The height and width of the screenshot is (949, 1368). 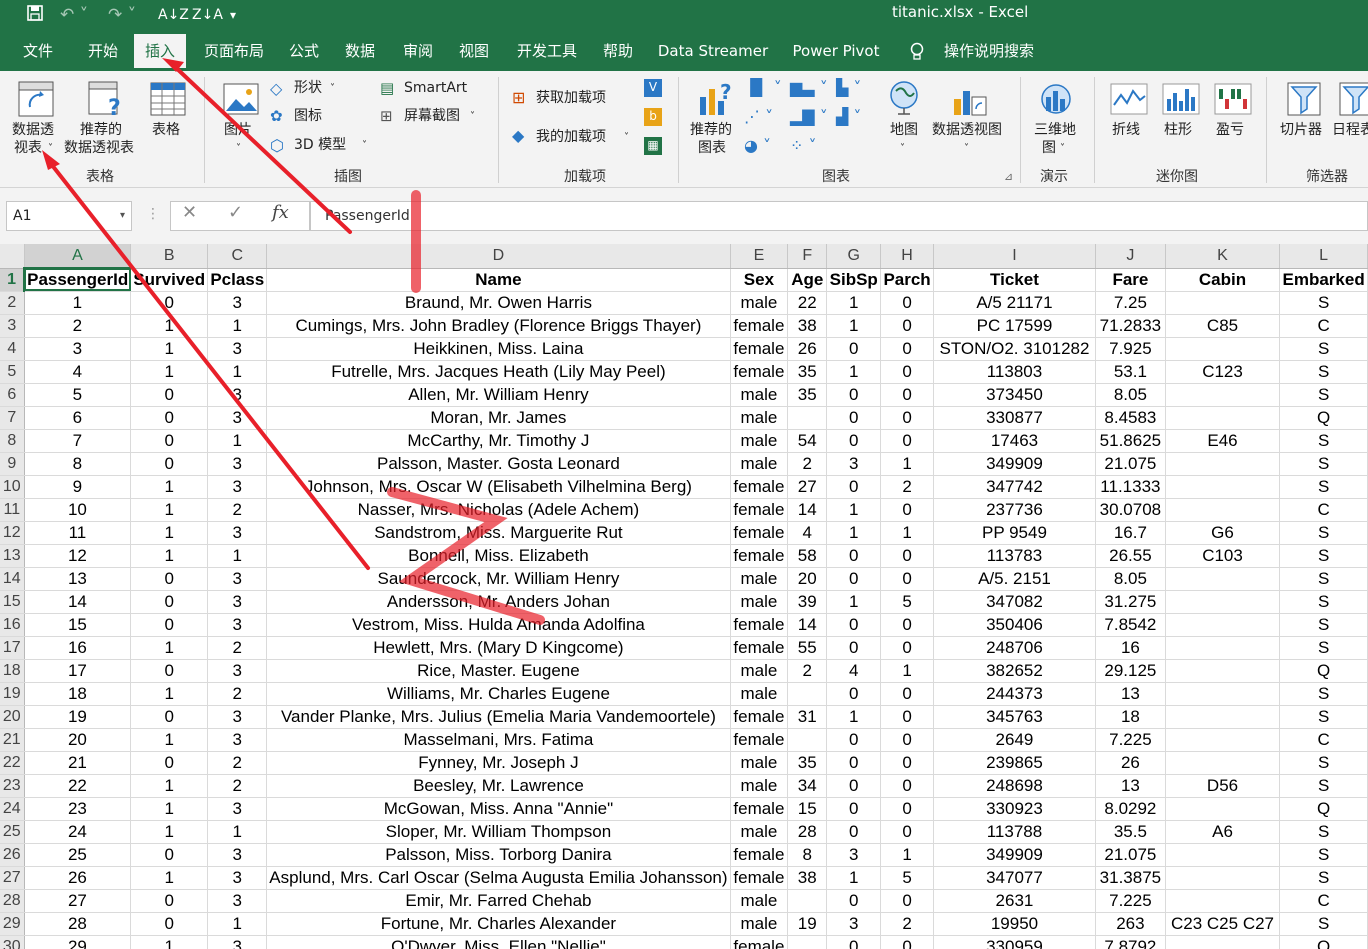 What do you see at coordinates (189, 212) in the screenshot?
I see `cancel-entry-icon: ✕` at bounding box center [189, 212].